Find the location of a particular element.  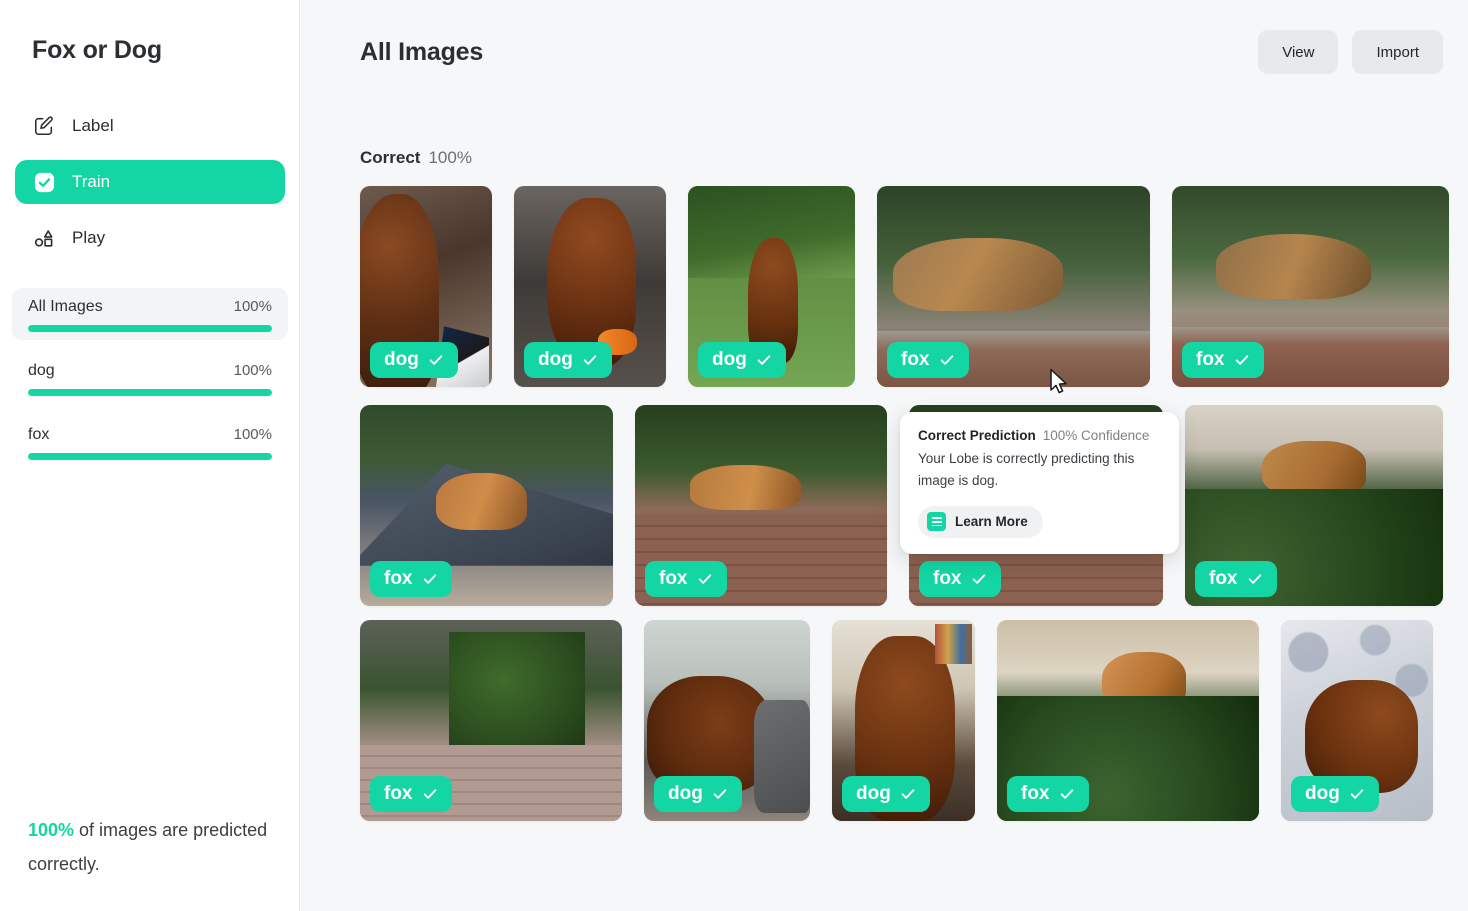

sidebar-nav: Label Train Play is located at coordinates (150, 188).